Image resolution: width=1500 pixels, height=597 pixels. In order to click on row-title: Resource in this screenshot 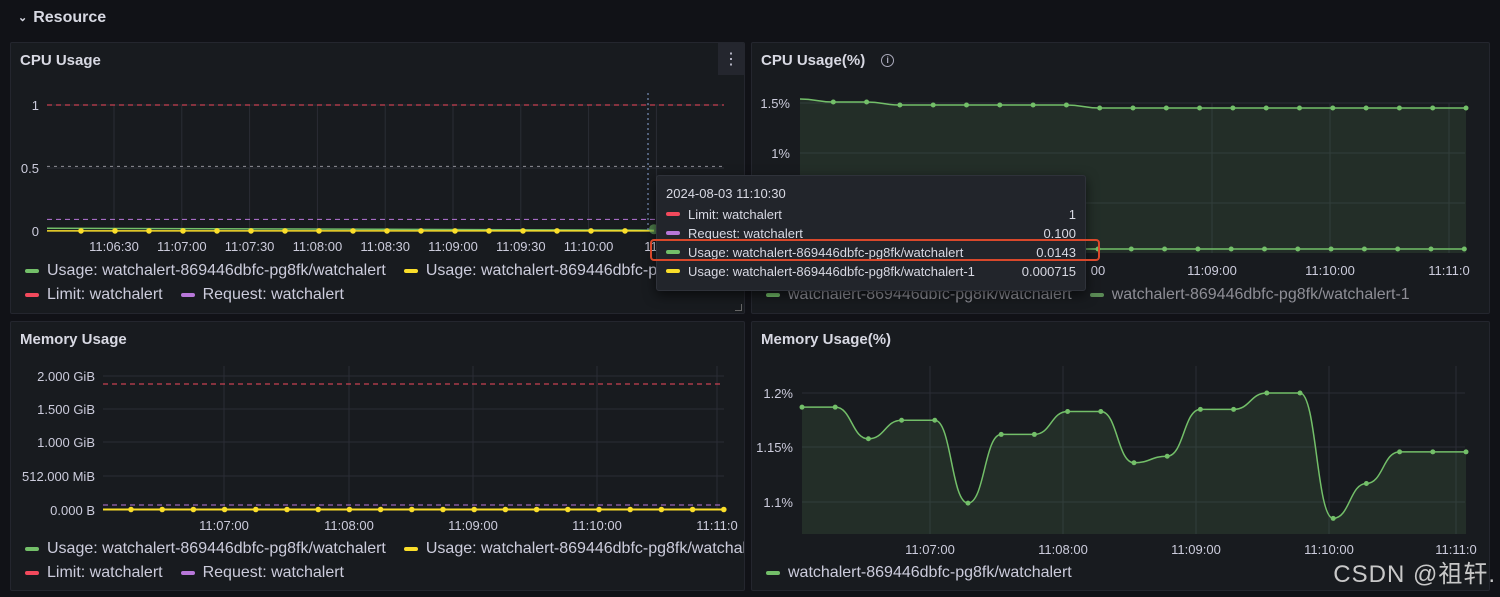, I will do `click(70, 17)`.